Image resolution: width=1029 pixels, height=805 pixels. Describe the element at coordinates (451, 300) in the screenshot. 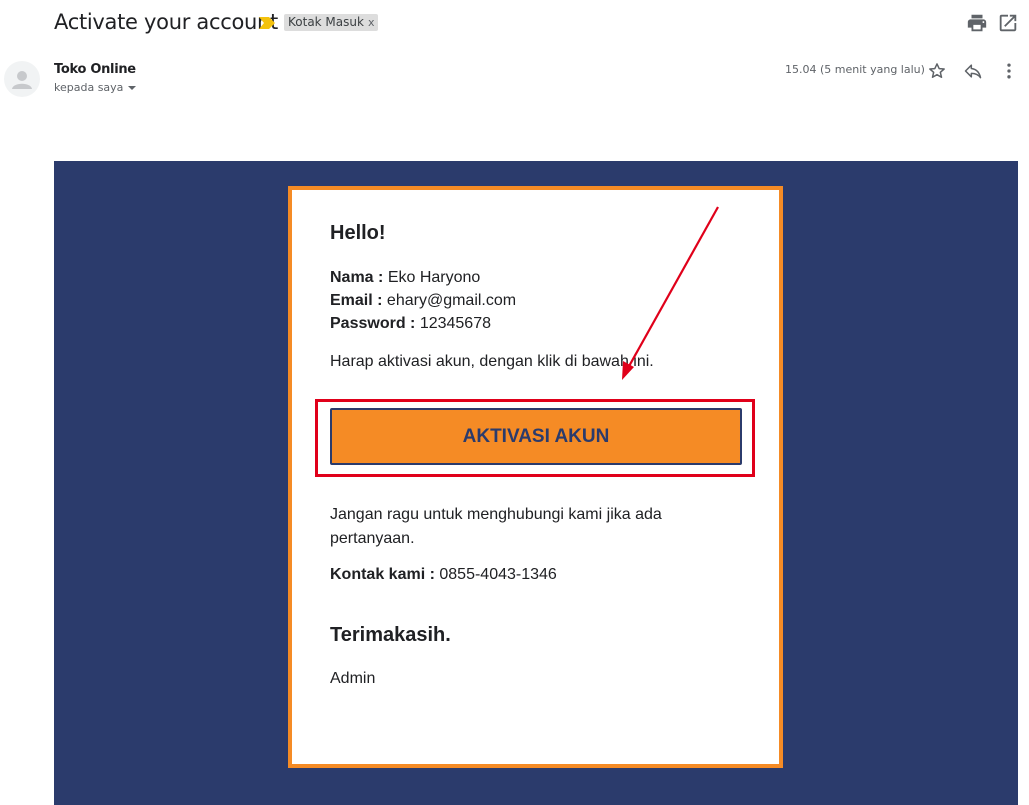

I see `field-value: ehary@gmail.com` at that location.